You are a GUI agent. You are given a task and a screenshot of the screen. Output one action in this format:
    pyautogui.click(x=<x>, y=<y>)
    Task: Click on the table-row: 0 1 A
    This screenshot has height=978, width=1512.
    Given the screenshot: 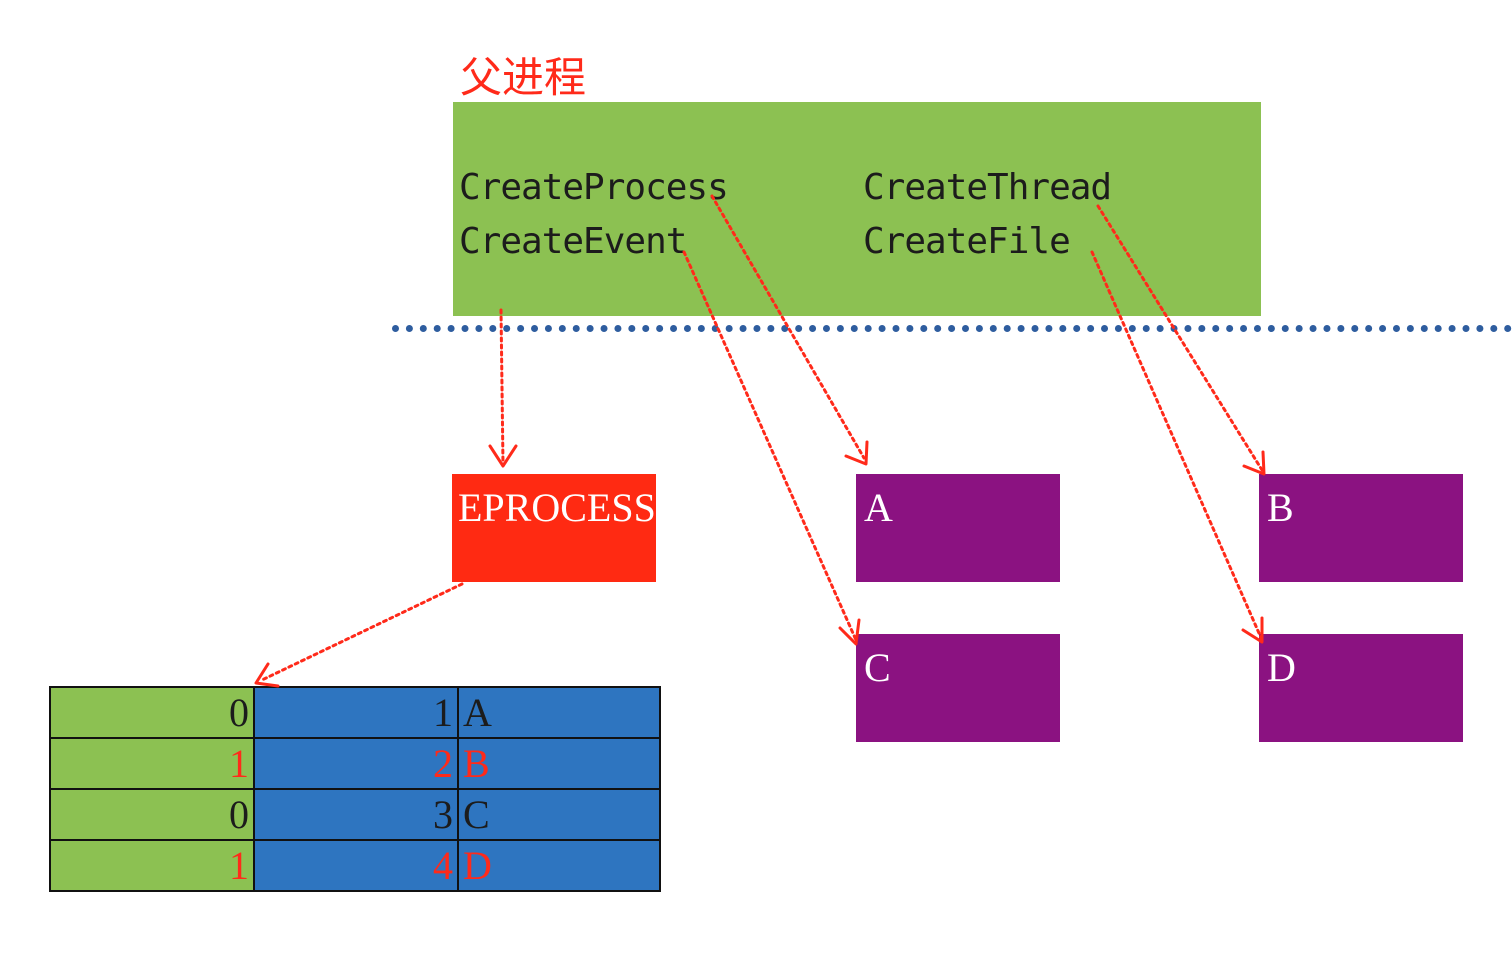 What is the action you would take?
    pyautogui.click(x=355, y=712)
    